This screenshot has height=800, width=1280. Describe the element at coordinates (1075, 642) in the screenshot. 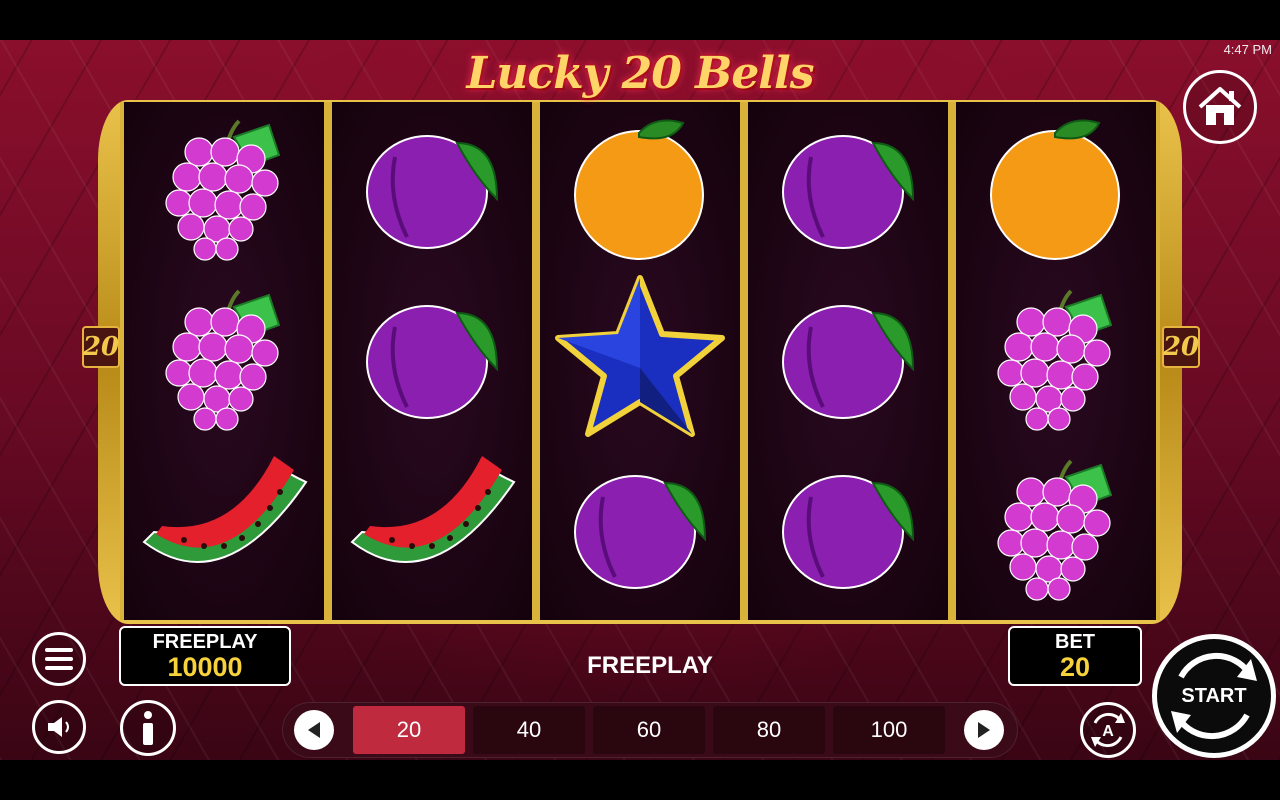

I see `bet-label: BET` at that location.